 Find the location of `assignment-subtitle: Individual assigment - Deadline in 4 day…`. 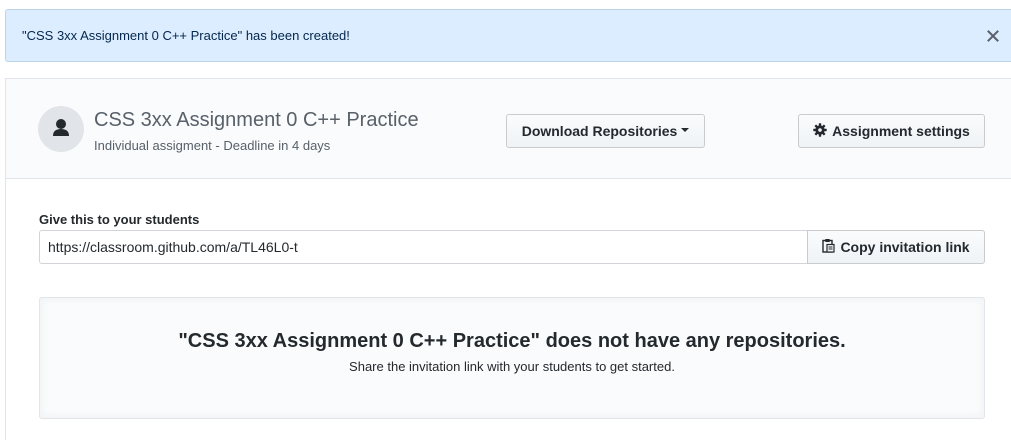

assignment-subtitle: Individual assigment - Deadline in 4 day… is located at coordinates (212, 145).